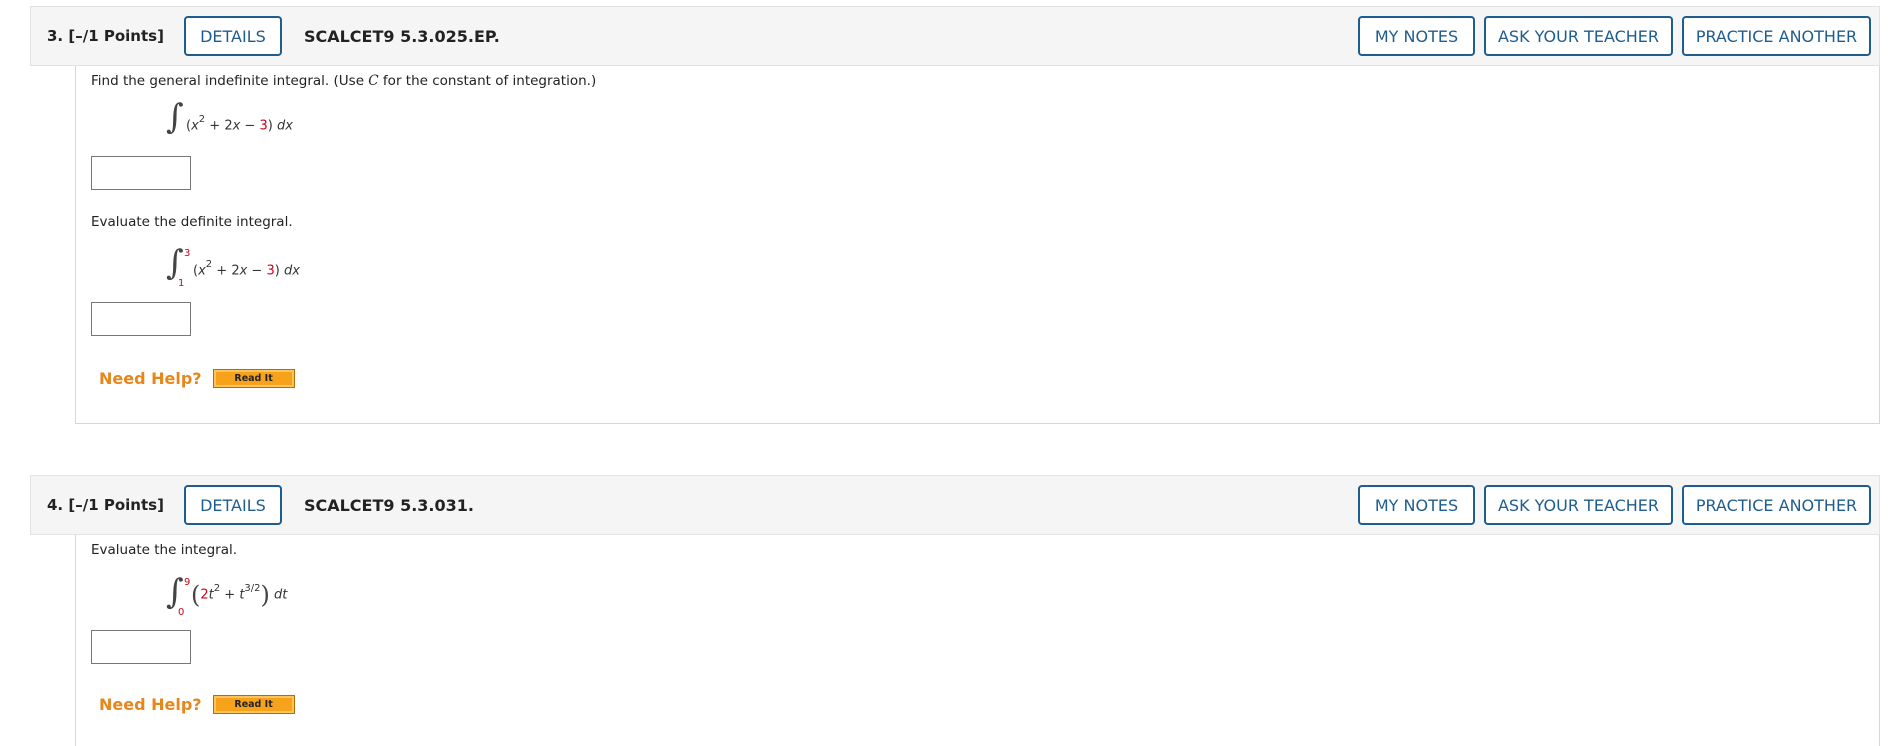 The width and height of the screenshot is (1889, 746). What do you see at coordinates (239, 595) in the screenshot?
I see `integrand: (2t2 + t3/2) dt` at bounding box center [239, 595].